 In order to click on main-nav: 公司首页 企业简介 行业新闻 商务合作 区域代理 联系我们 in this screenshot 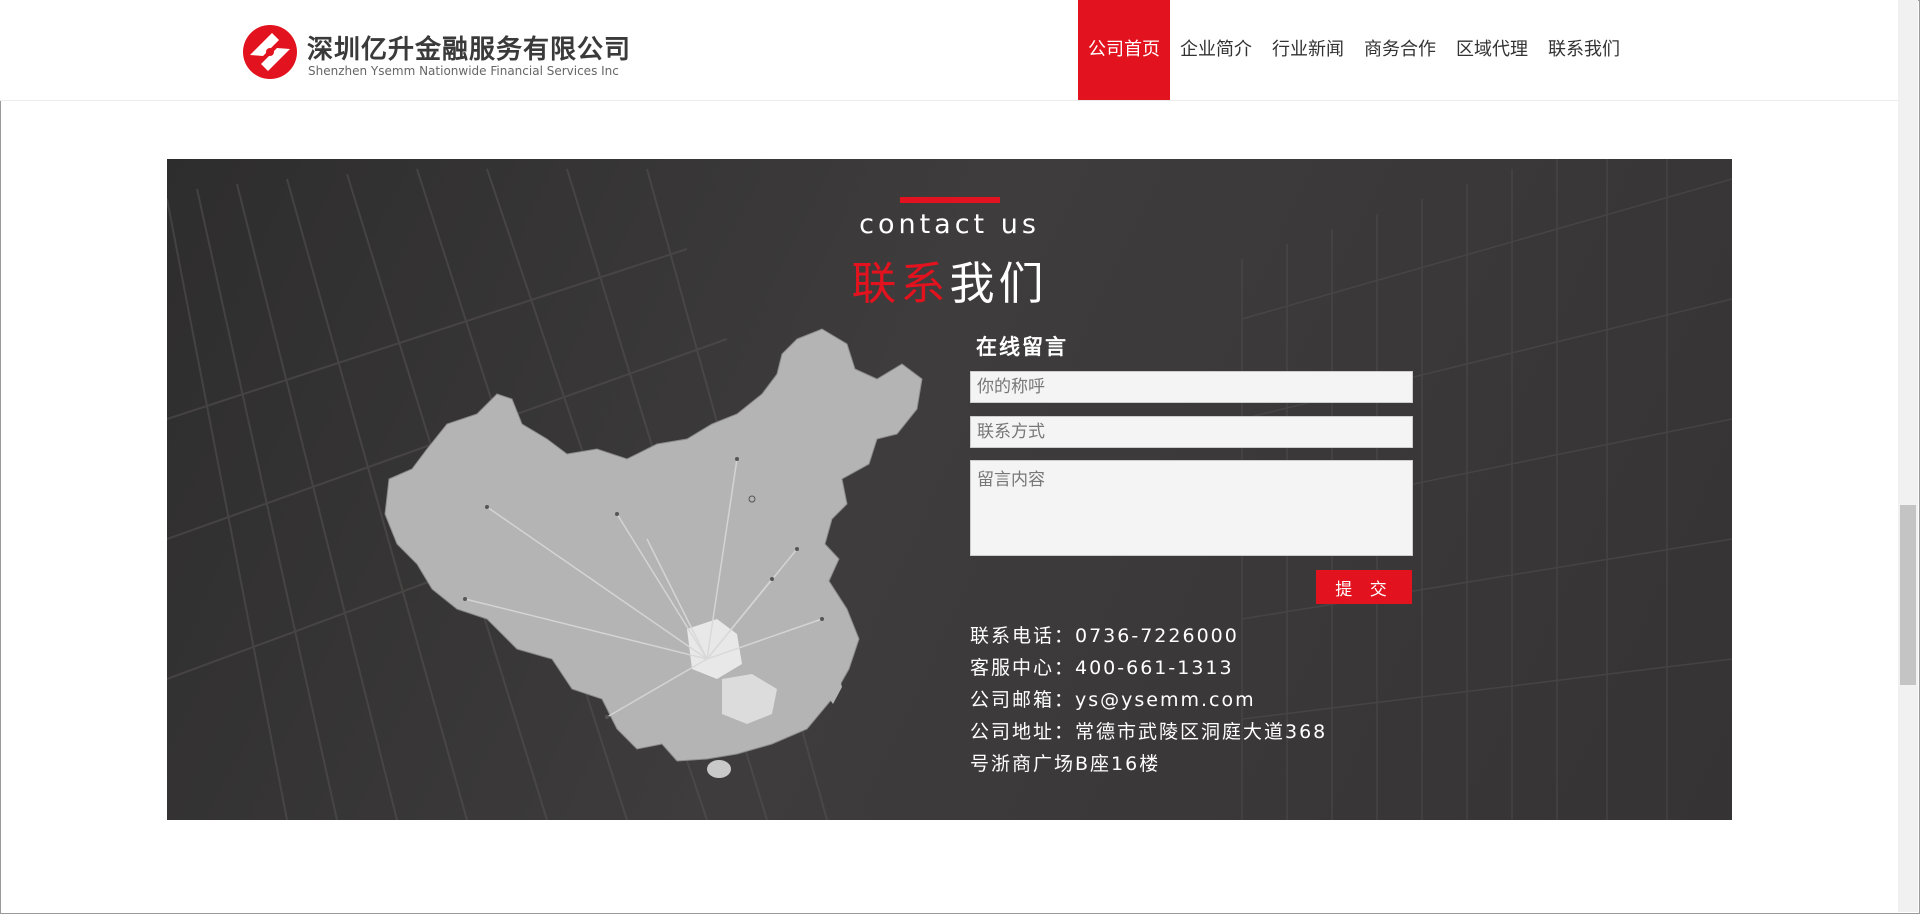, I will do `click(1354, 50)`.